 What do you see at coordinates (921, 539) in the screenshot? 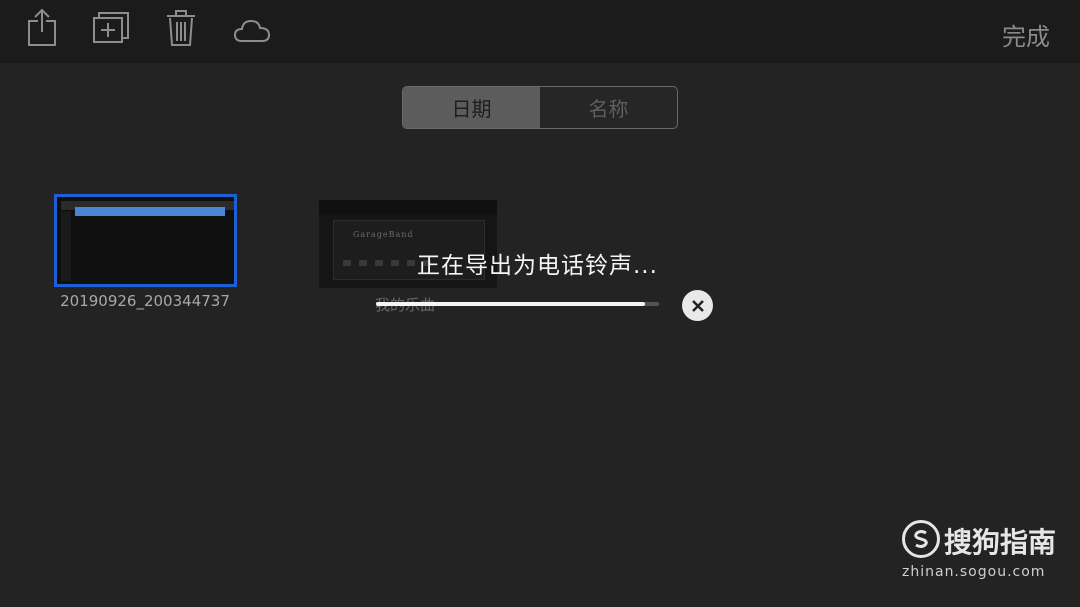
I see `sogou-logo-icon` at bounding box center [921, 539].